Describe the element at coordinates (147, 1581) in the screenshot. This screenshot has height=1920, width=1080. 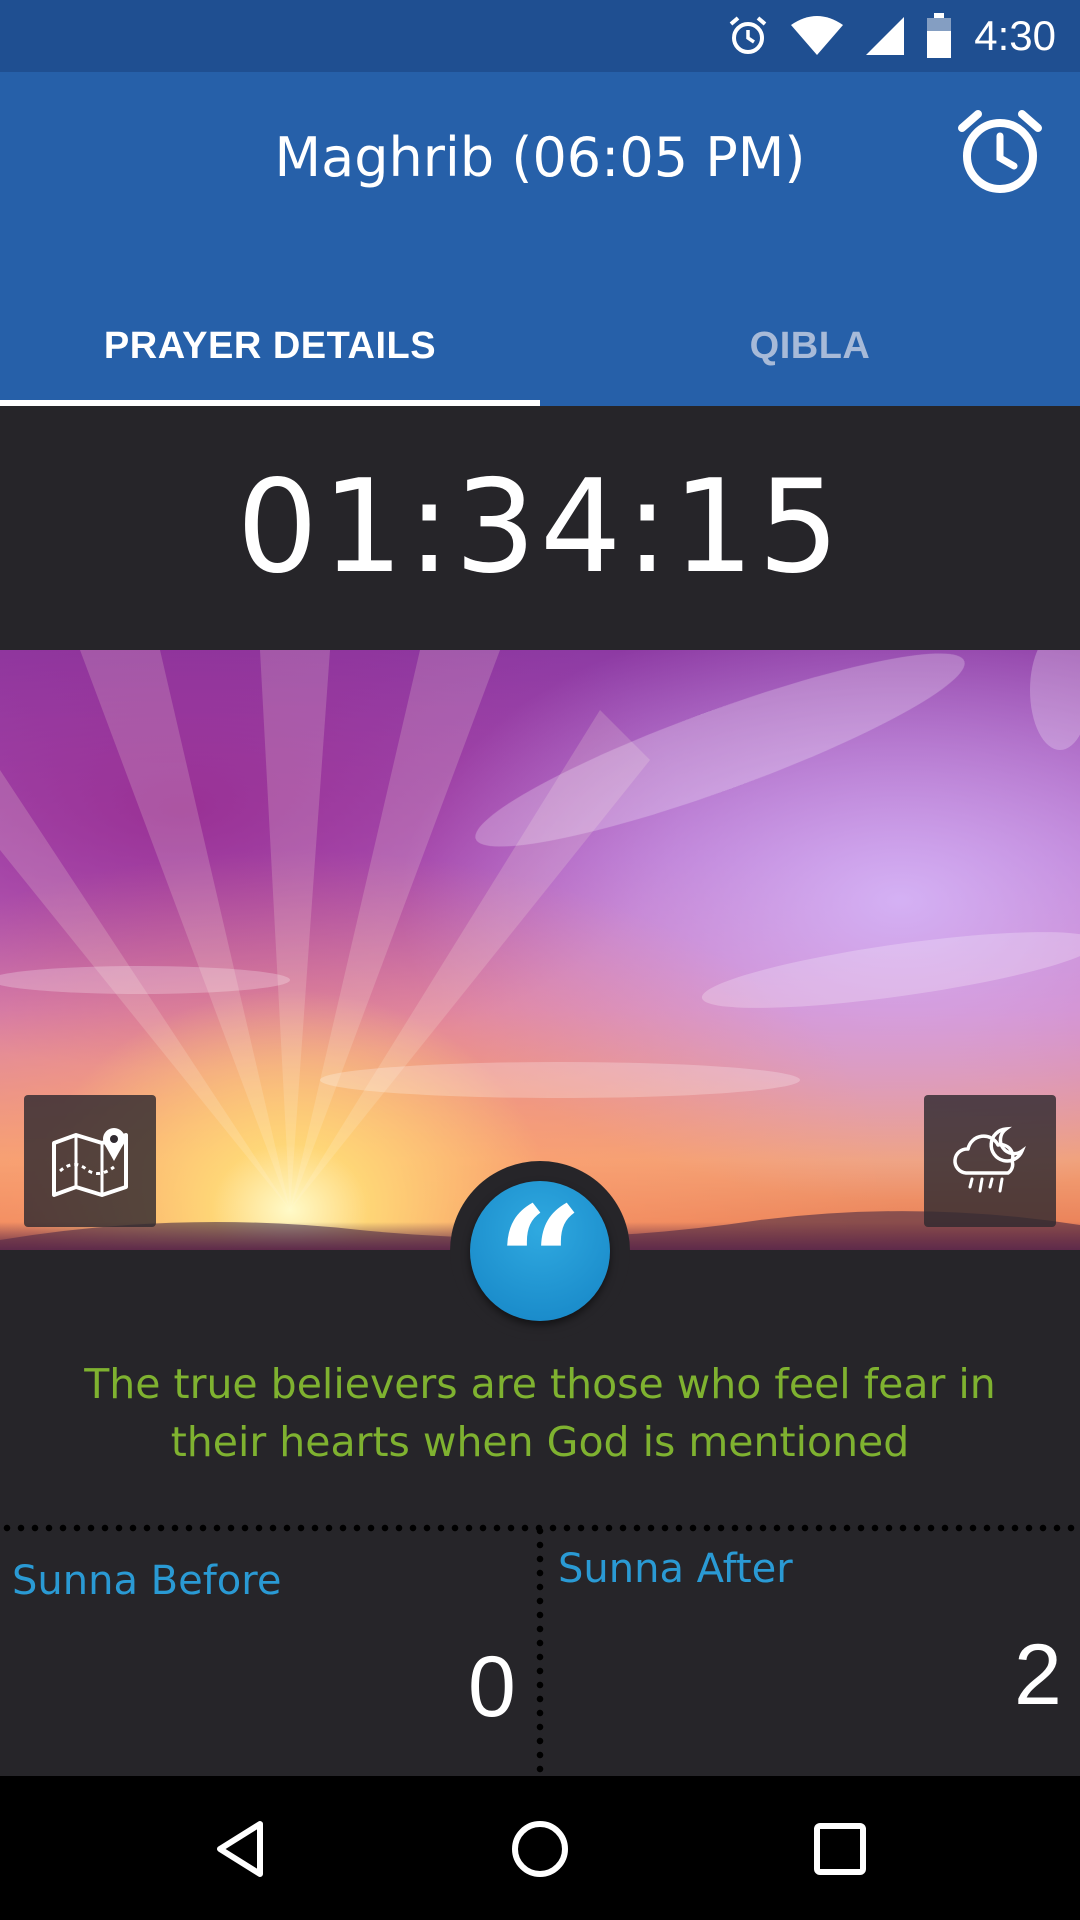
I see `sunna-before-label: Sunna Before` at that location.